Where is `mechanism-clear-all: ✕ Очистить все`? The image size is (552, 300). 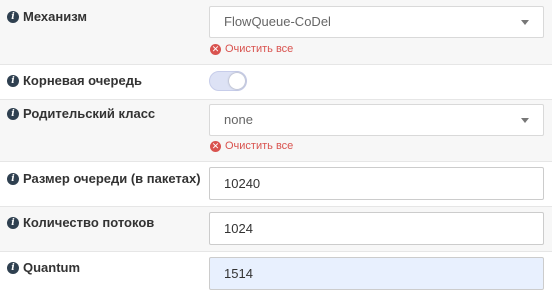 mechanism-clear-all: ✕ Очистить все is located at coordinates (251, 49).